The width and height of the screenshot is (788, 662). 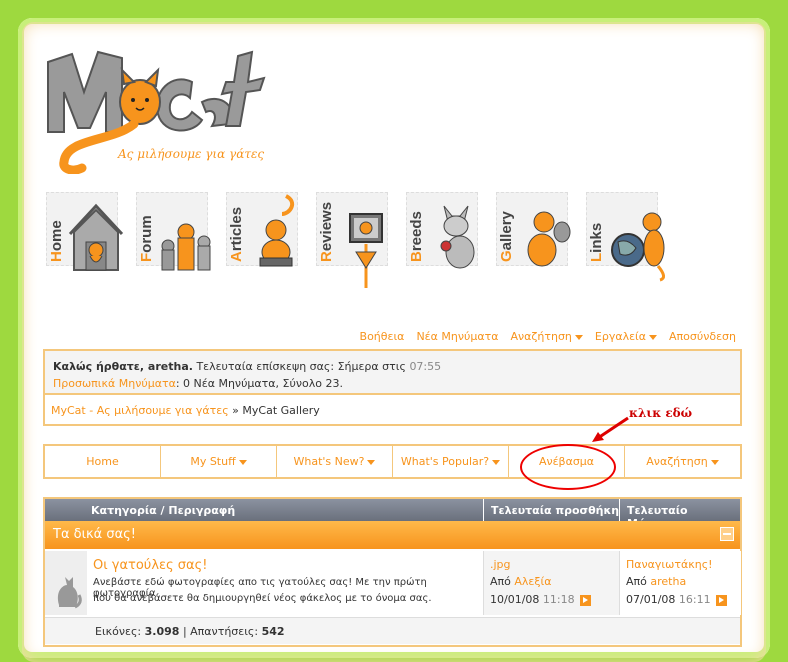 What do you see at coordinates (610, 429) in the screenshot?
I see `red-arrow-icon` at bounding box center [610, 429].